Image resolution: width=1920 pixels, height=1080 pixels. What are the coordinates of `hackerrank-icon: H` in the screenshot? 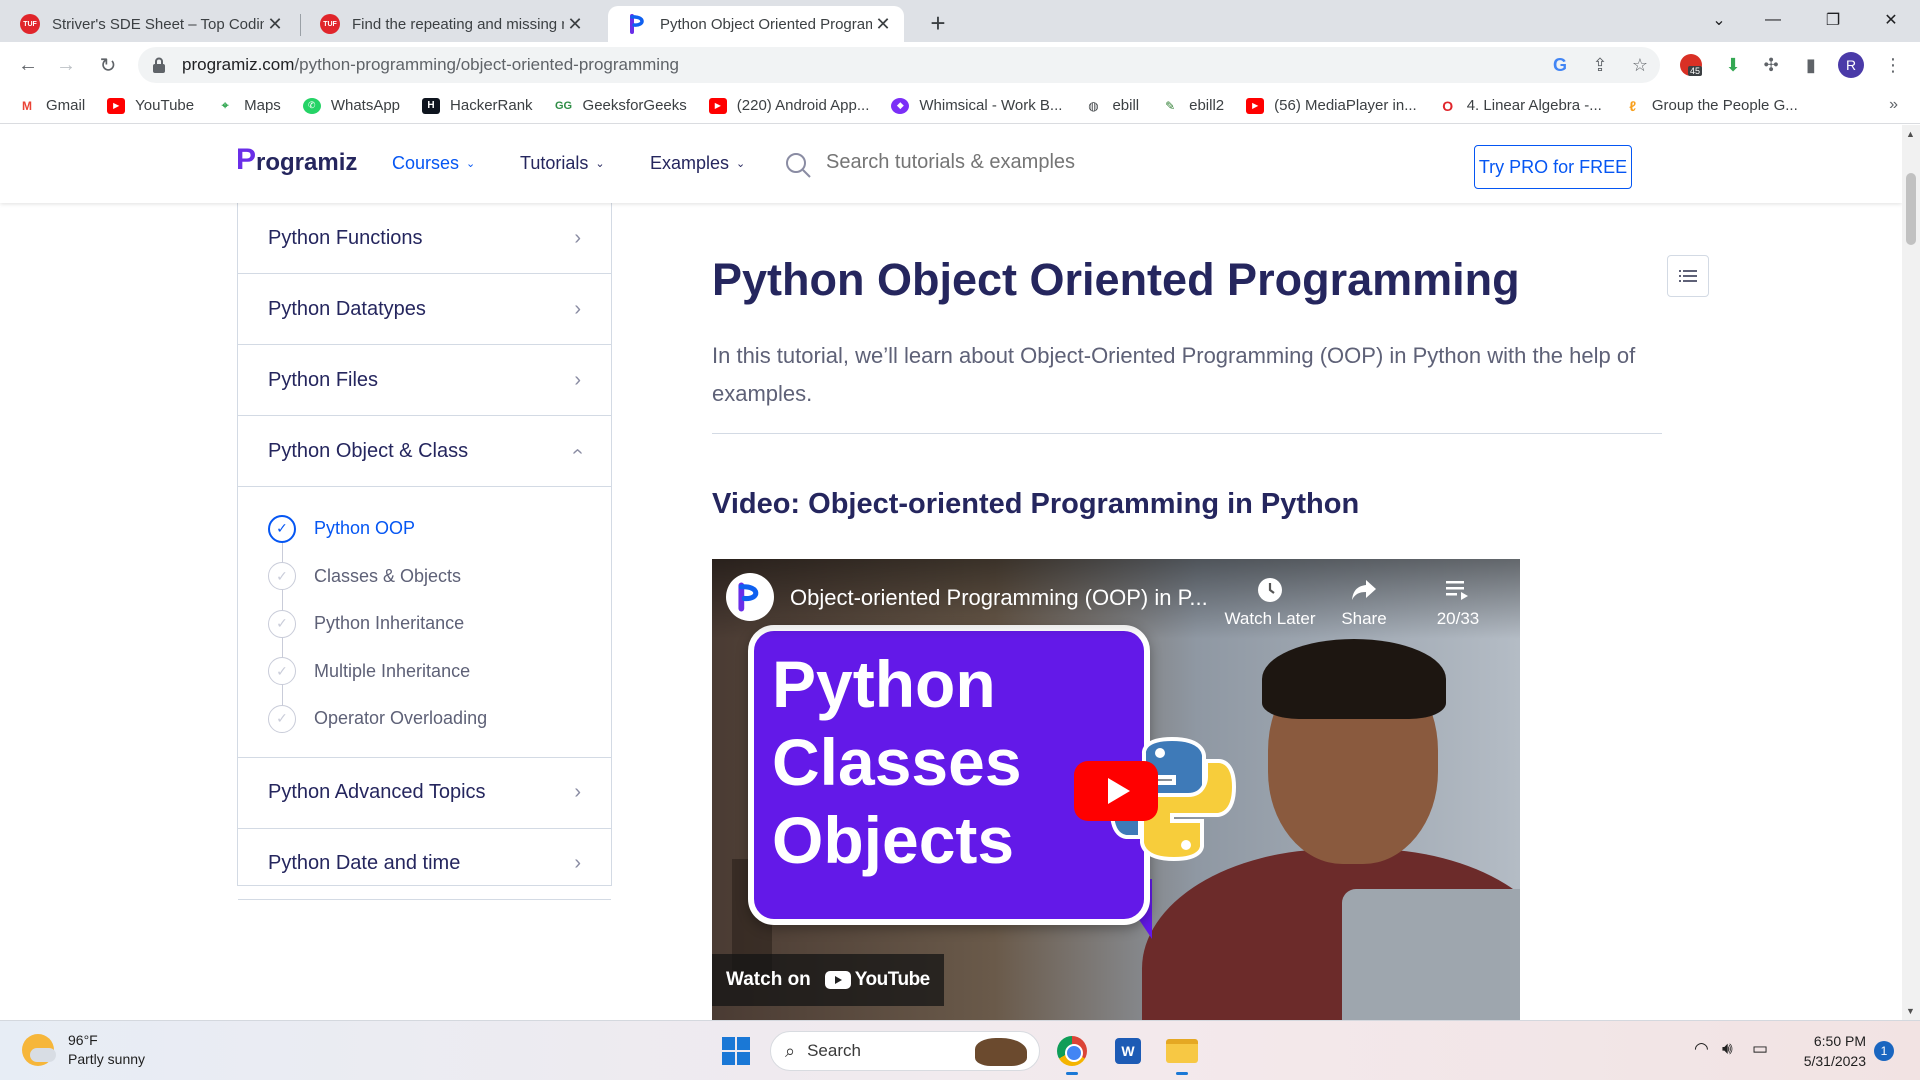 It's located at (431, 105).